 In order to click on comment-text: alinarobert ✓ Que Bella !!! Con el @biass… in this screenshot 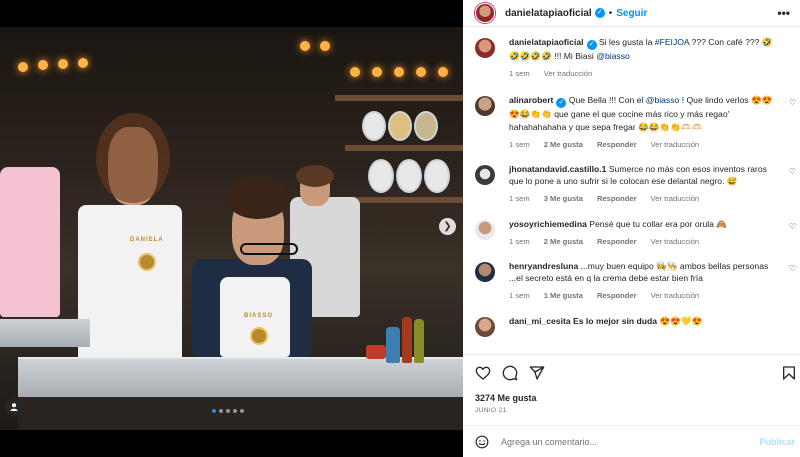, I will do `click(645, 113)`.